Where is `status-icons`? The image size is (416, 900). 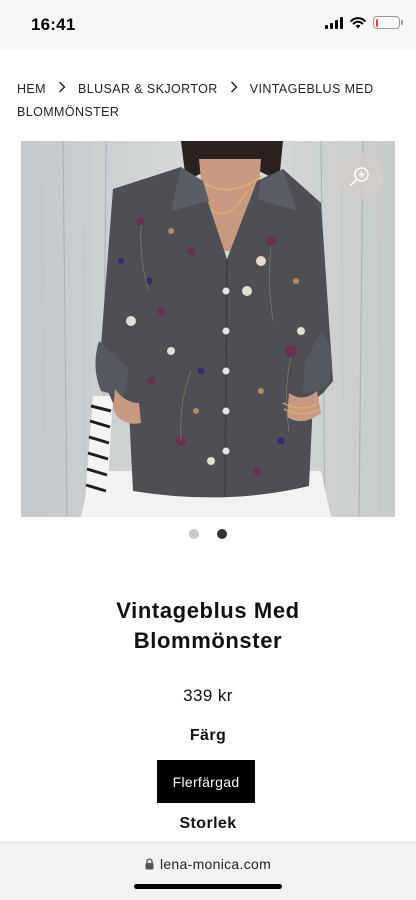 status-icons is located at coordinates (364, 22).